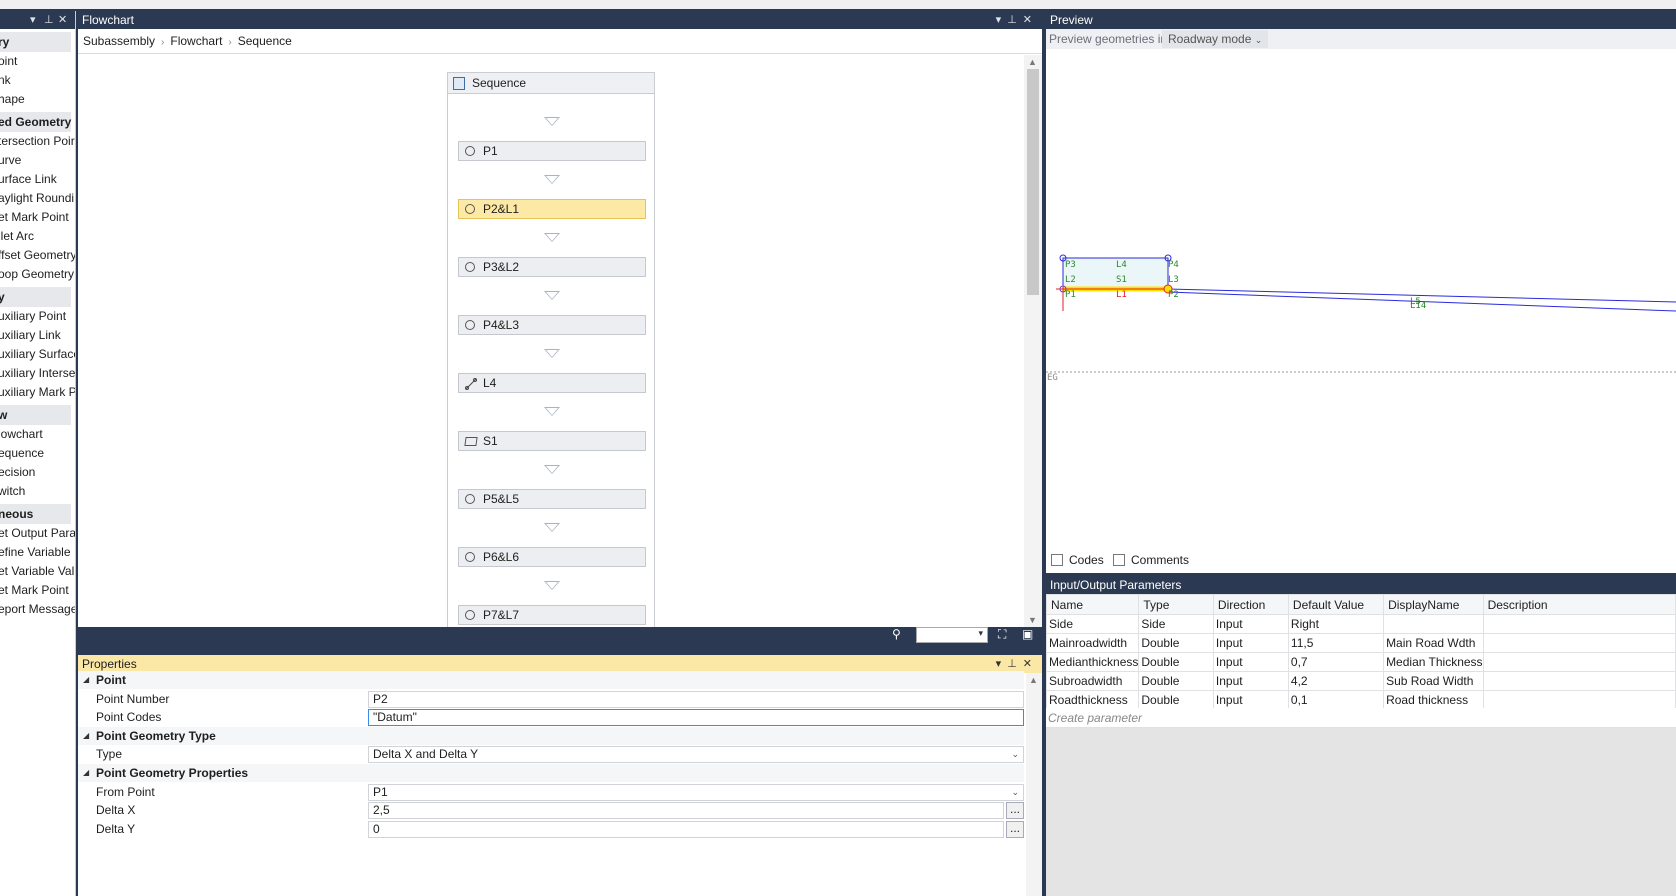 The height and width of the screenshot is (896, 1676). What do you see at coordinates (1151, 560) in the screenshot?
I see `comments-checkbox: Comments` at bounding box center [1151, 560].